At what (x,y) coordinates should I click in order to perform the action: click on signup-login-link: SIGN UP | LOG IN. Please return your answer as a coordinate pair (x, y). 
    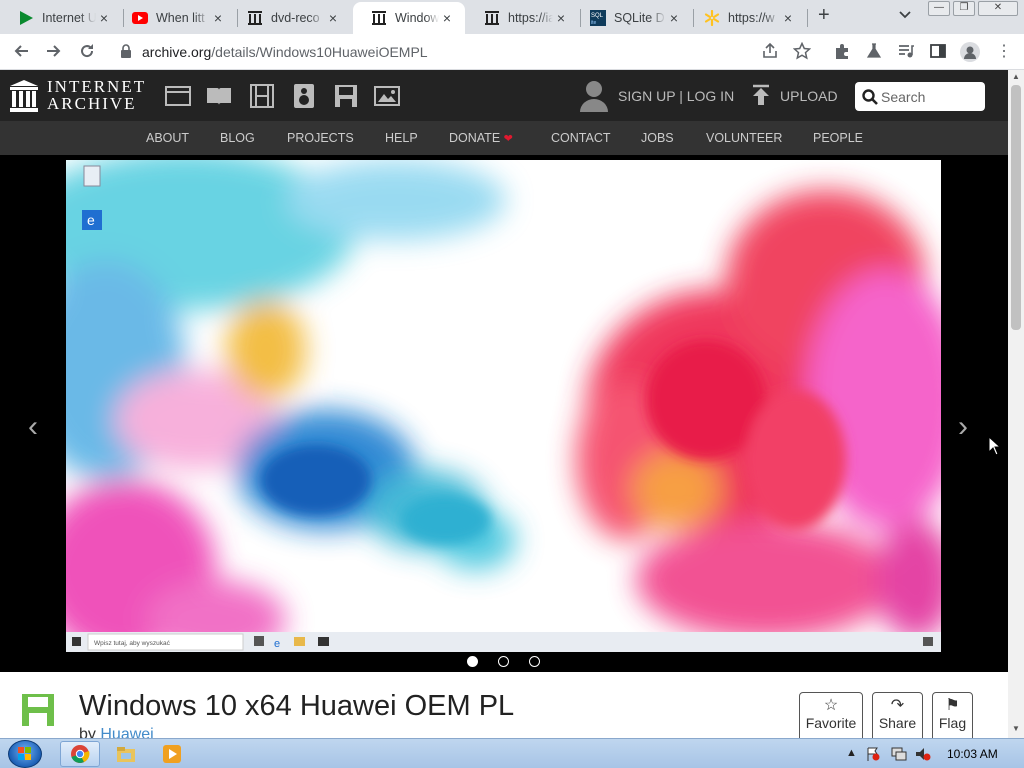
    Looking at the image, I should click on (676, 96).